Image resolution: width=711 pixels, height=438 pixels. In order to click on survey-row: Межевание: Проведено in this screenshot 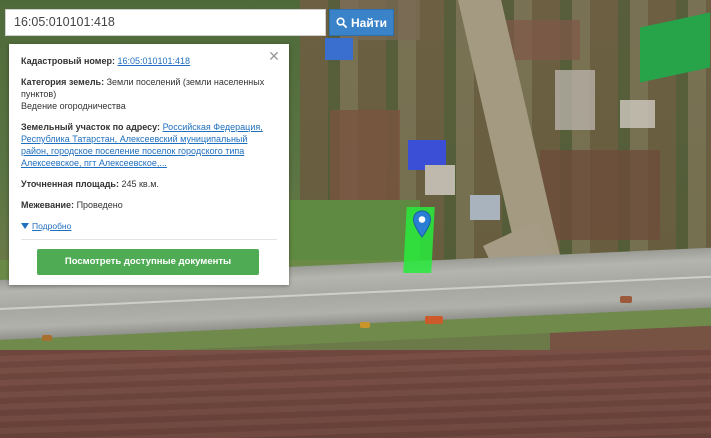, I will do `click(149, 205)`.